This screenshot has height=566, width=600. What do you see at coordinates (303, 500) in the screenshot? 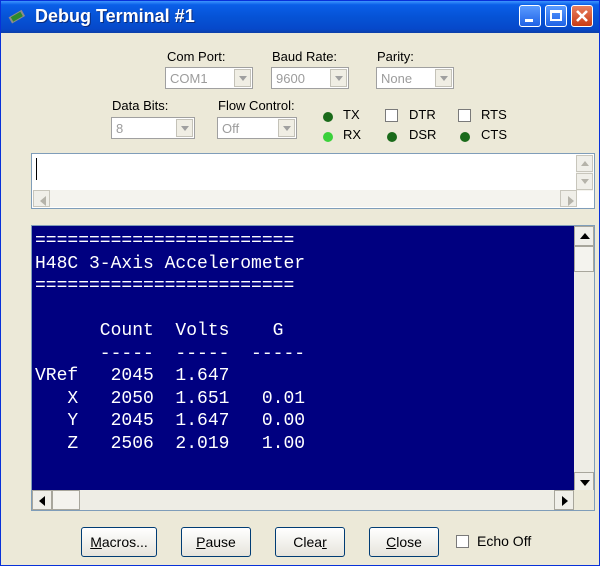
I see `terminal-horizontal-scrollbar` at bounding box center [303, 500].